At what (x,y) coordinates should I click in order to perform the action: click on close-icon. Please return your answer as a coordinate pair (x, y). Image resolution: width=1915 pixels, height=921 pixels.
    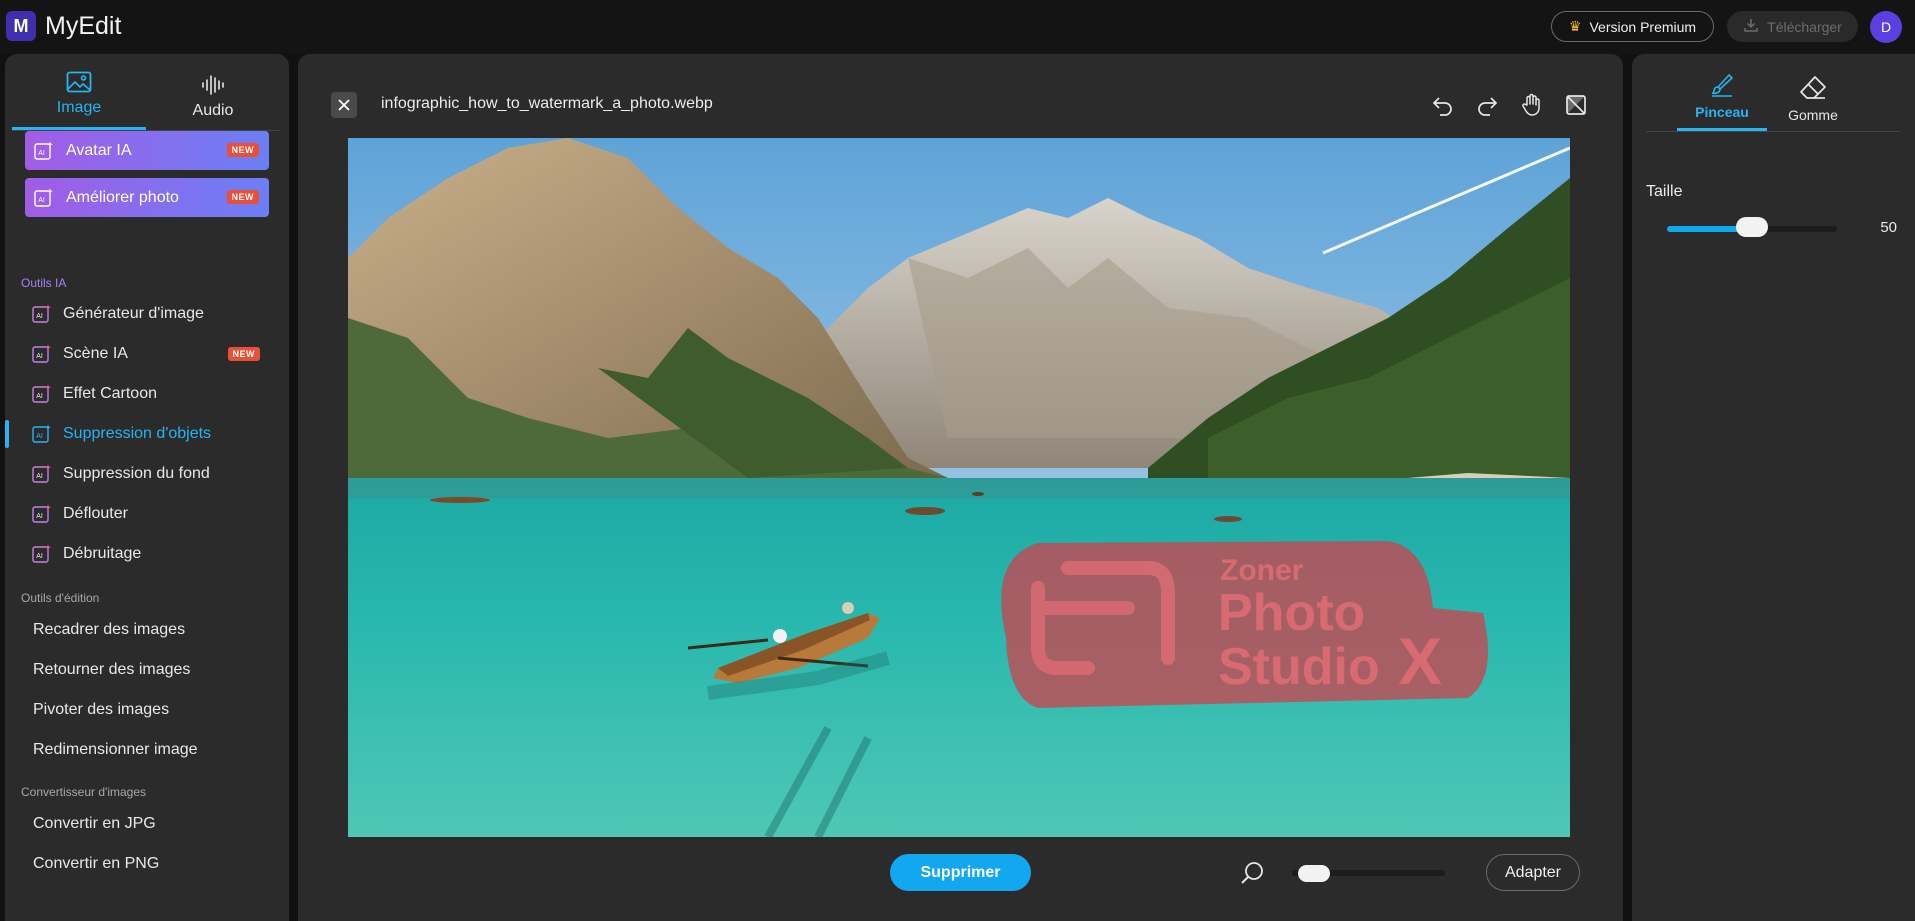
    Looking at the image, I should click on (344, 105).